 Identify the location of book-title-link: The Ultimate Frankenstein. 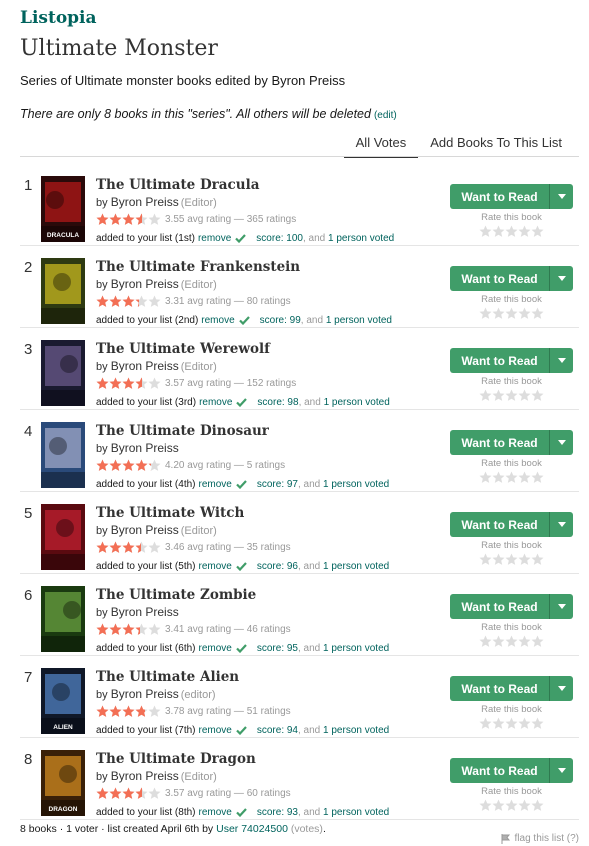
(244, 267).